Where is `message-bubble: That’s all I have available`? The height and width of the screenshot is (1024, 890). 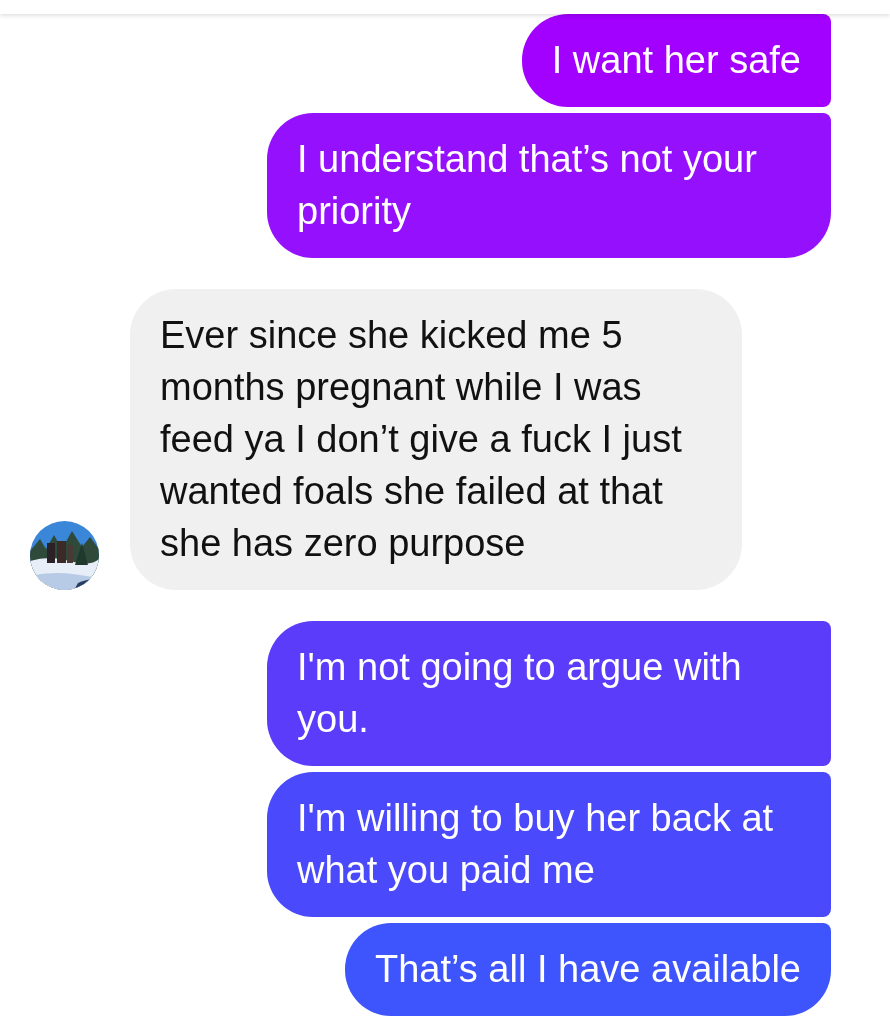
message-bubble: That’s all I have available is located at coordinates (588, 969).